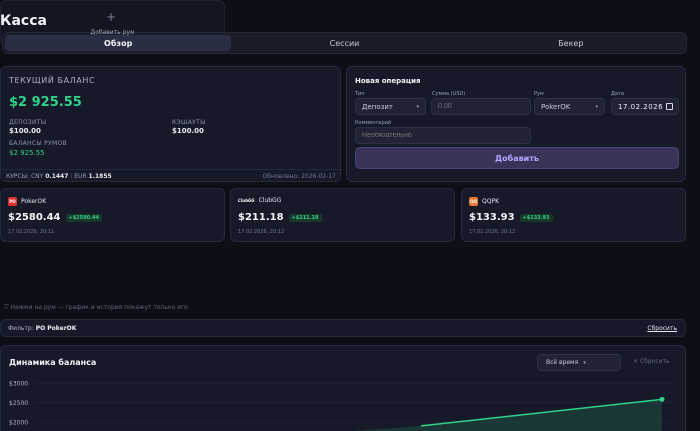 This screenshot has height=431, width=700. What do you see at coordinates (56, 328) in the screenshot?
I see `filter-value: PO PokerOK` at bounding box center [56, 328].